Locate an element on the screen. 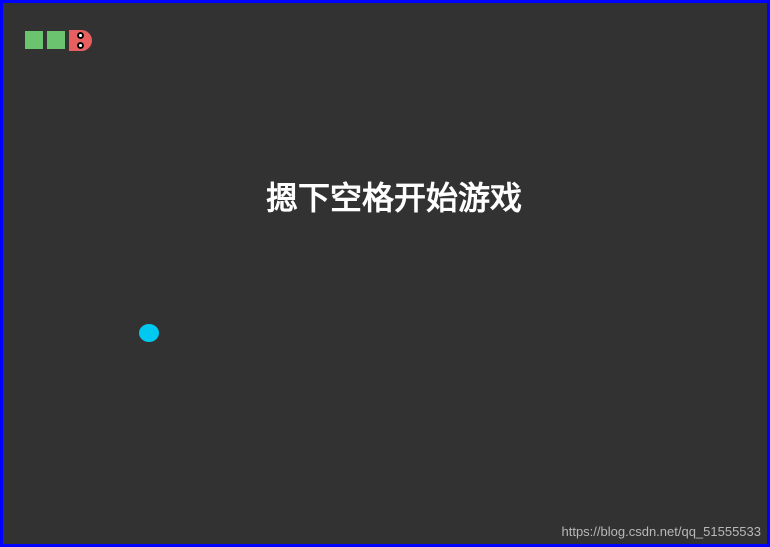 Image resolution: width=770 pixels, height=547 pixels. watermark: https://blog.csdn.net/qq_51555533 is located at coordinates (661, 531).